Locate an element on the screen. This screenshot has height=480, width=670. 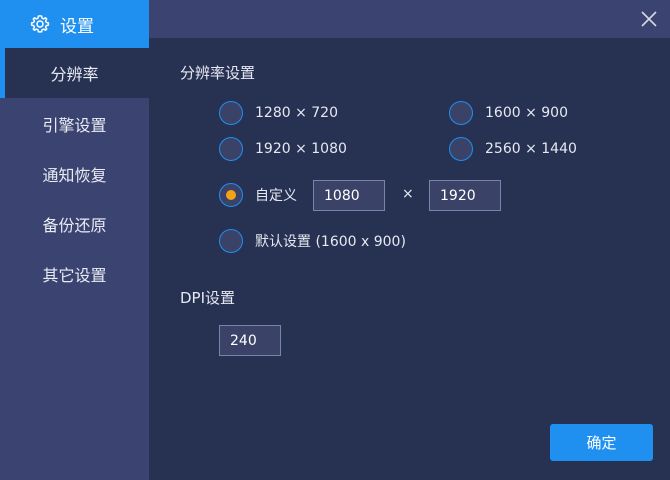
confirm-button: 确定 is located at coordinates (601, 442).